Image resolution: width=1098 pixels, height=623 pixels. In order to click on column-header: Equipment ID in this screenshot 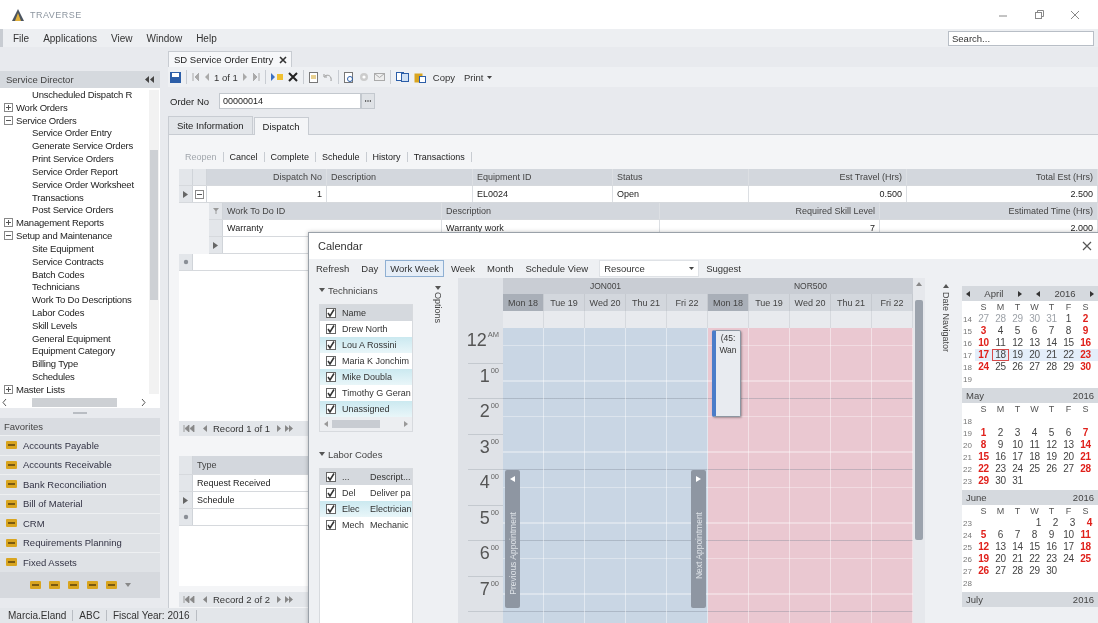, I will do `click(543, 177)`.